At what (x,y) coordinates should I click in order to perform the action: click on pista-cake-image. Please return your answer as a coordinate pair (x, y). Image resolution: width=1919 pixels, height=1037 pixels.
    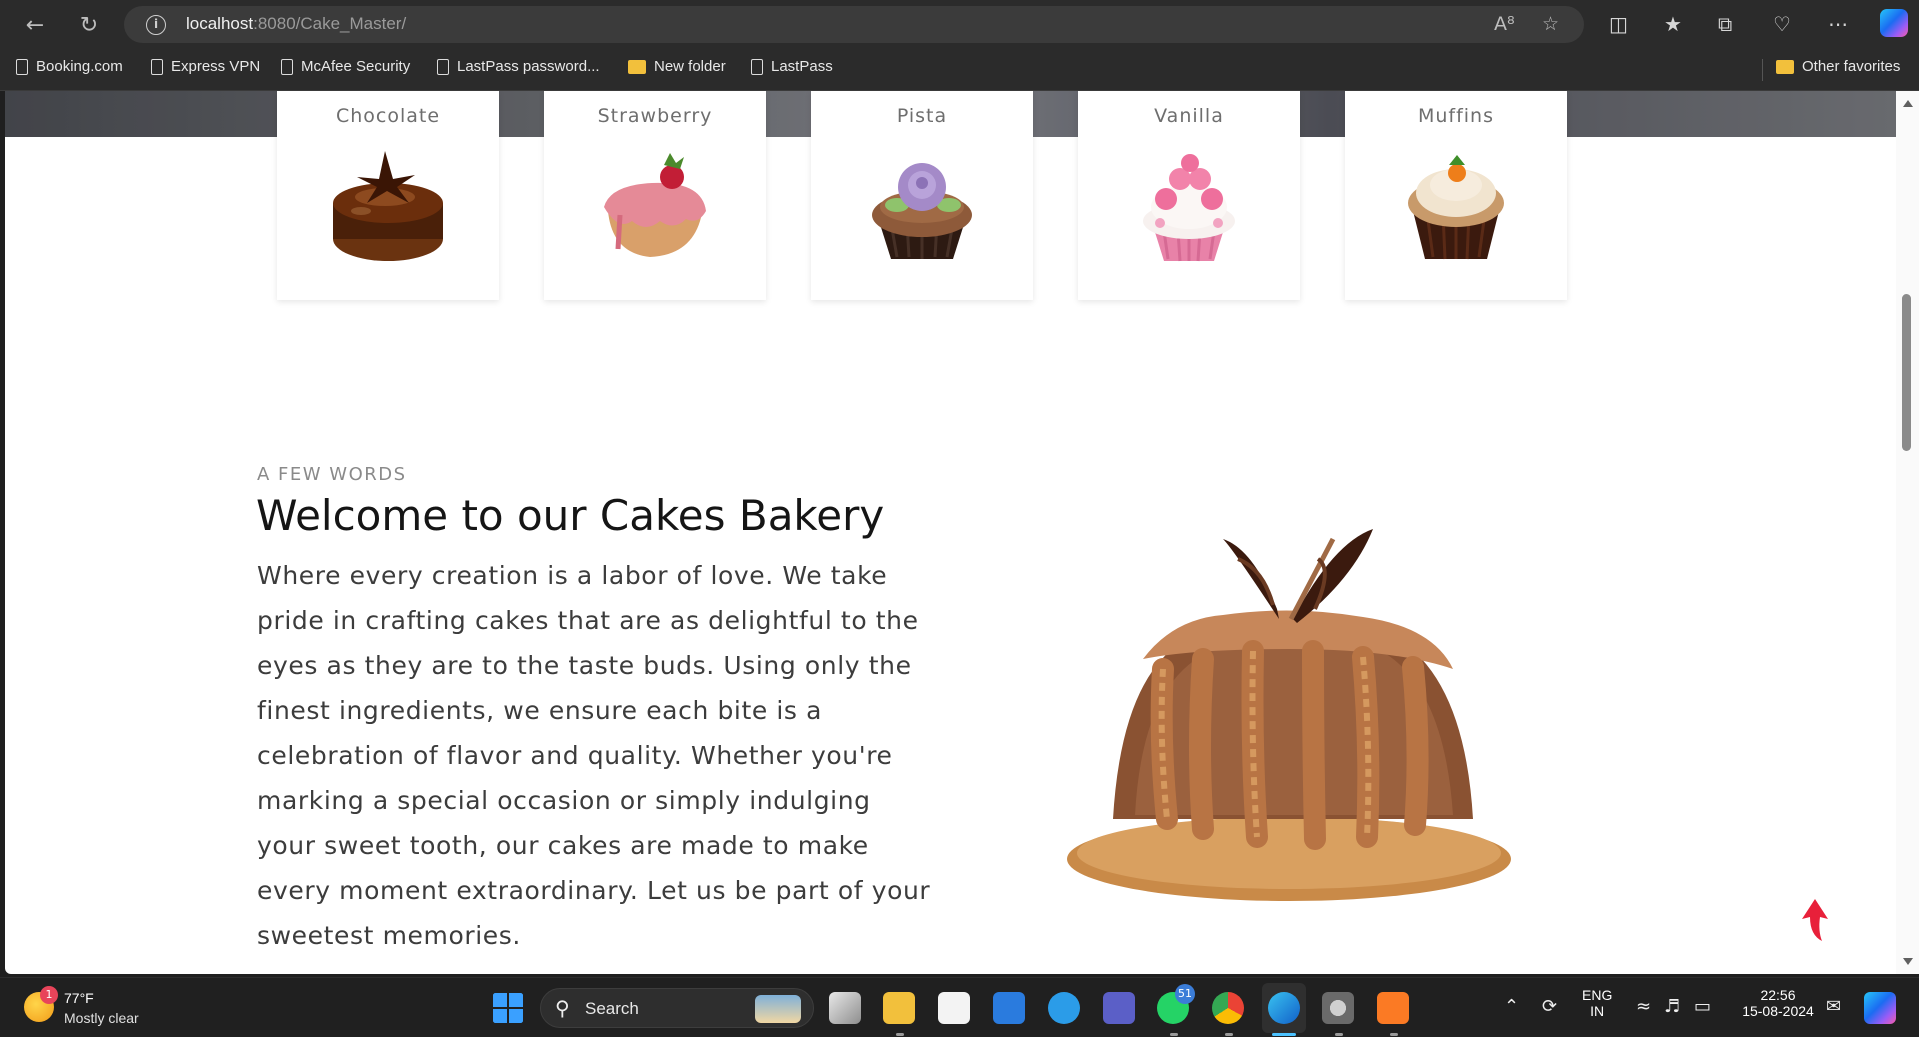
    Looking at the image, I should click on (922, 211).